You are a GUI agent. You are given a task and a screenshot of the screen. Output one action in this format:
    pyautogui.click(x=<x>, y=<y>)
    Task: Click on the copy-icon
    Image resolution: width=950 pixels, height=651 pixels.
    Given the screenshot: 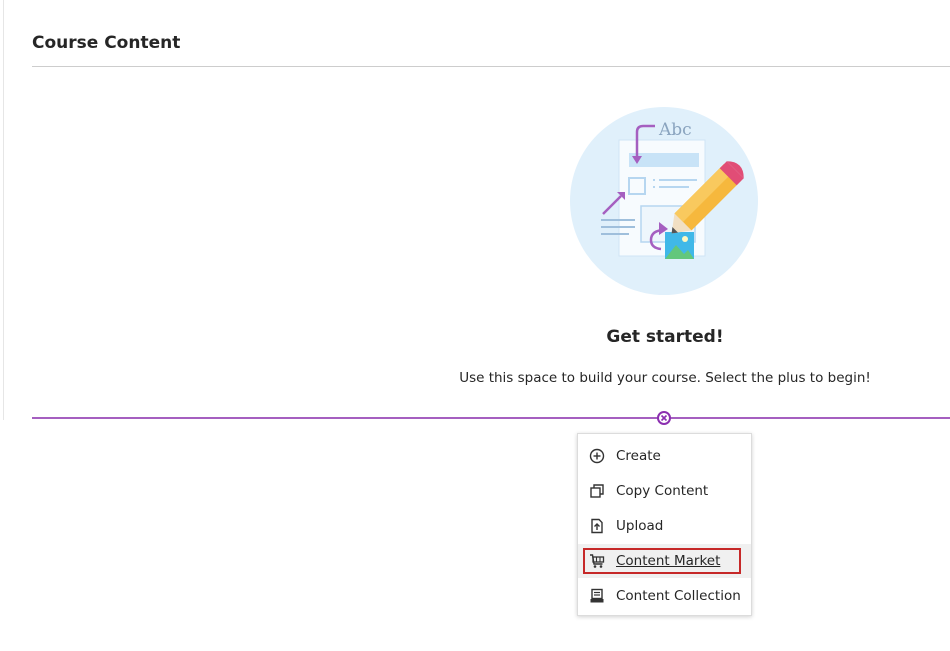 What is the action you would take?
    pyautogui.click(x=597, y=491)
    